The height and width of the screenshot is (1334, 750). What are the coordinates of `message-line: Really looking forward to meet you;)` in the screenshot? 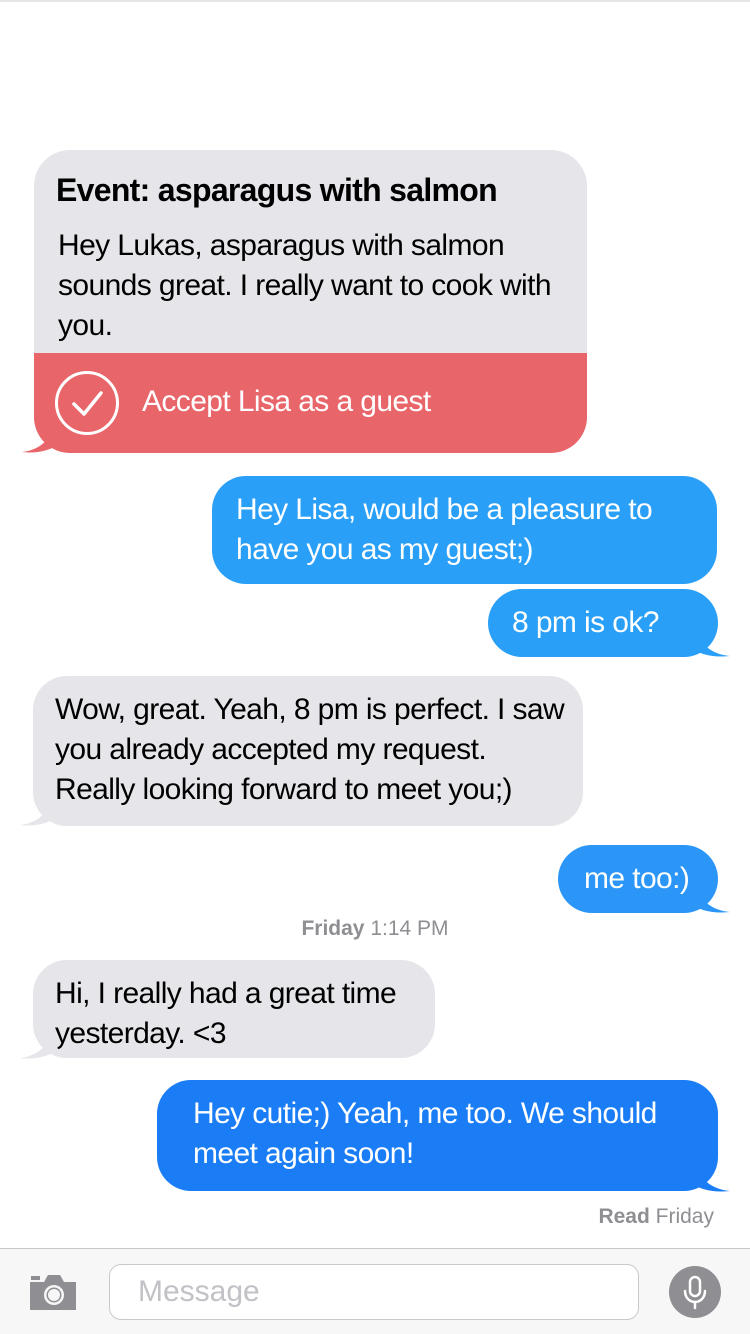 It's located at (284, 789).